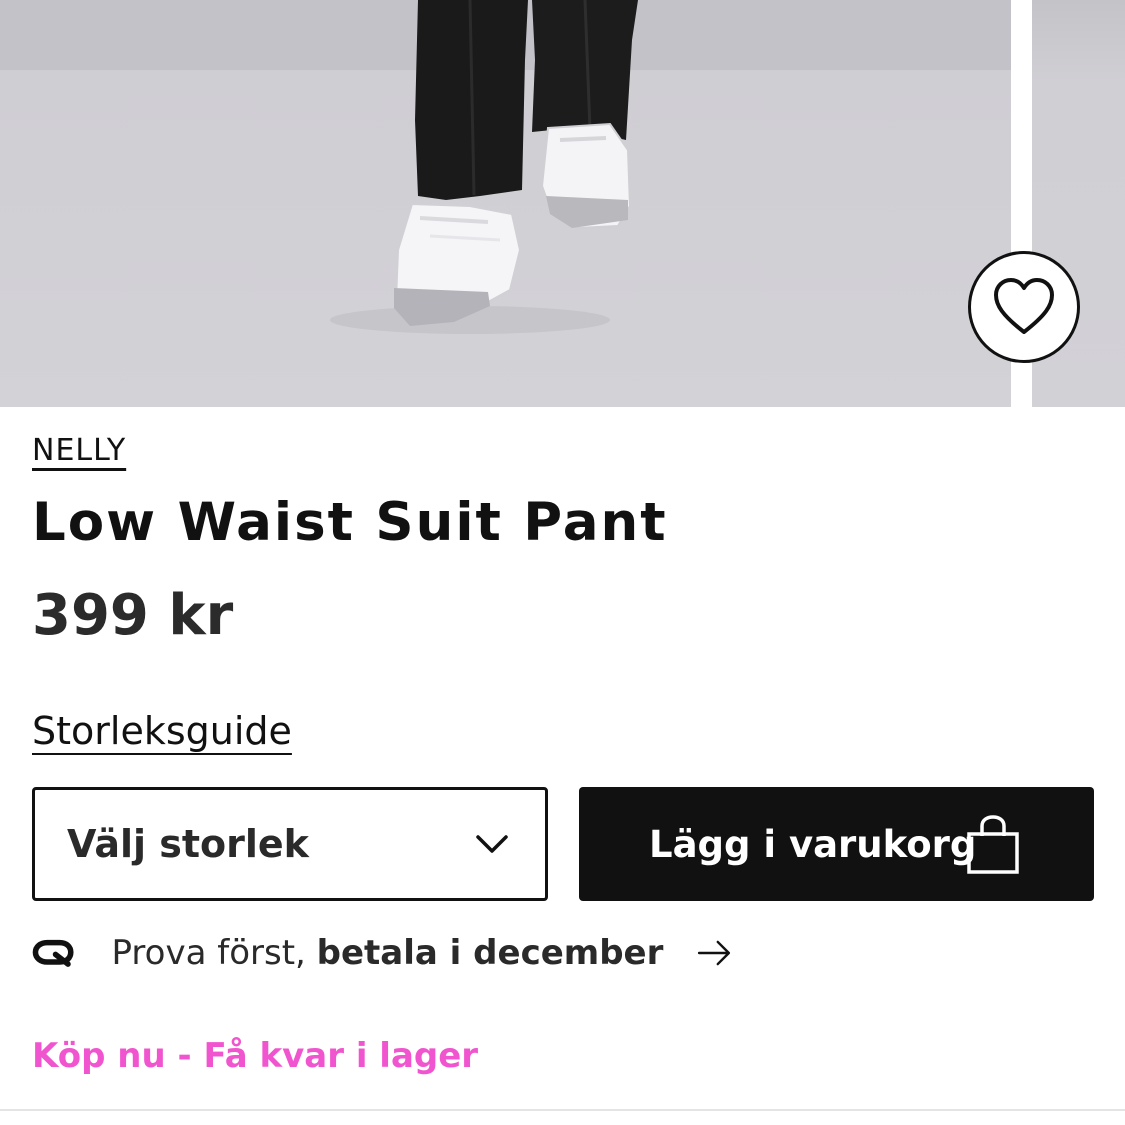 The image size is (1125, 1125). I want to click on heart-icon, so click(1024, 306).